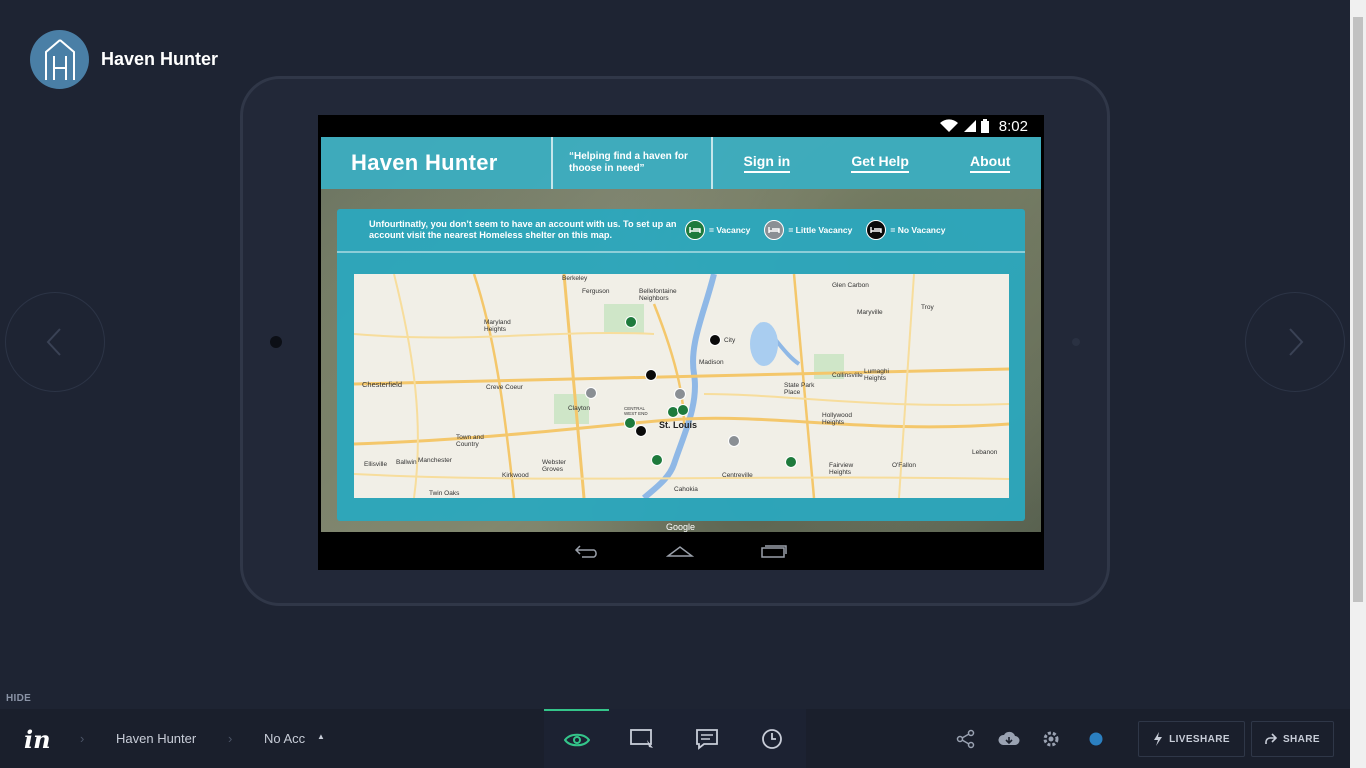 Image resolution: width=1366 pixels, height=768 pixels. What do you see at coordinates (515, 475) in the screenshot?
I see `map-label: Kirkwood` at bounding box center [515, 475].